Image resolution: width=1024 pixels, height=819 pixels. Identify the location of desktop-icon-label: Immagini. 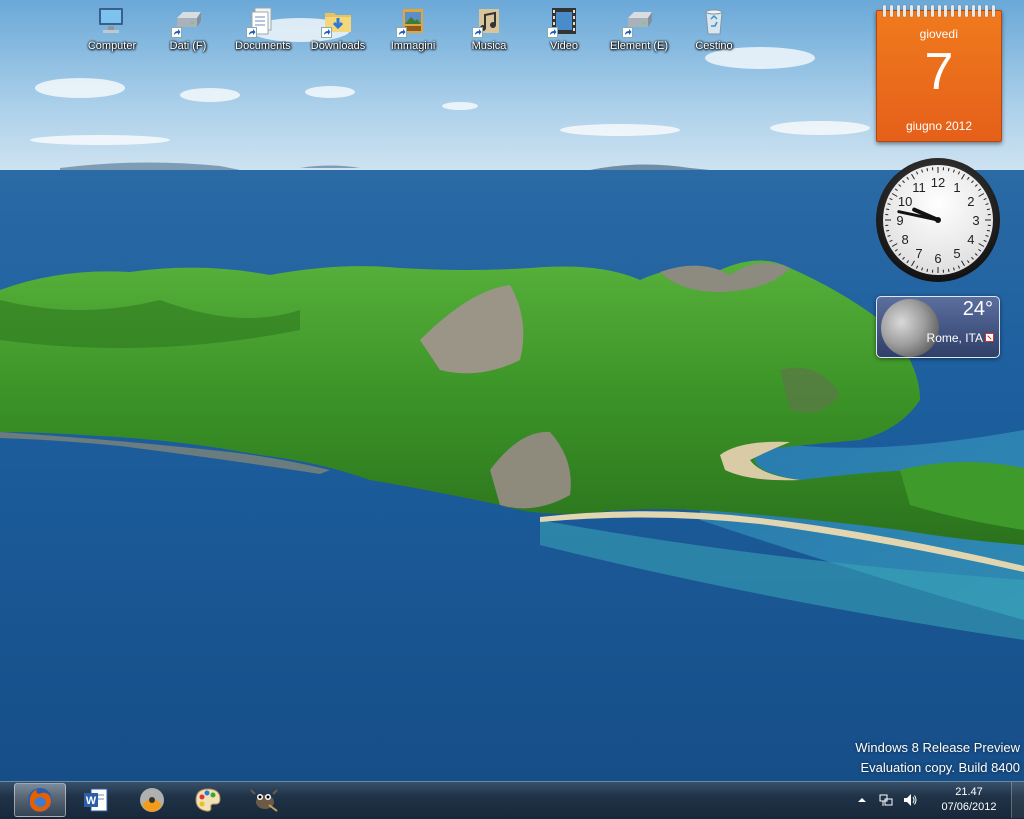
(413, 46).